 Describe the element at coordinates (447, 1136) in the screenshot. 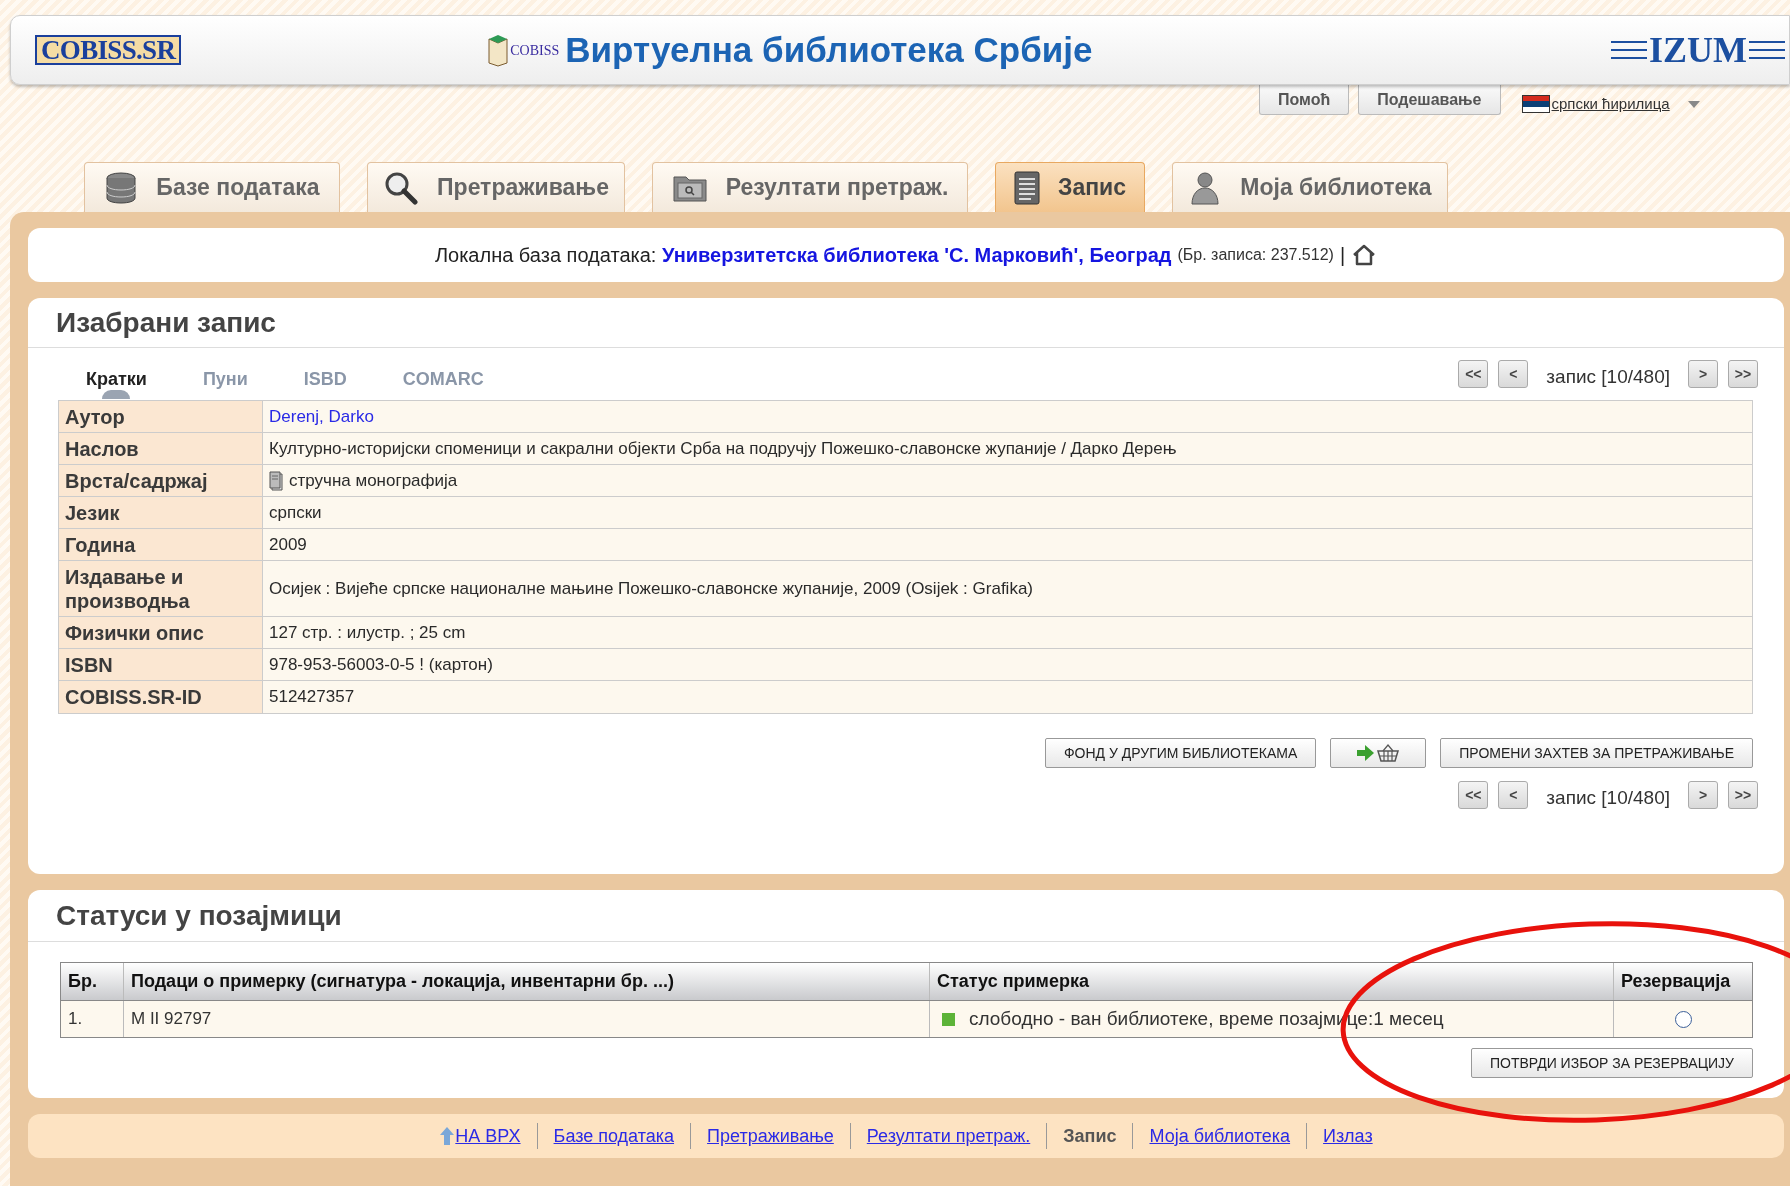

I see `up-arrow-icon` at that location.